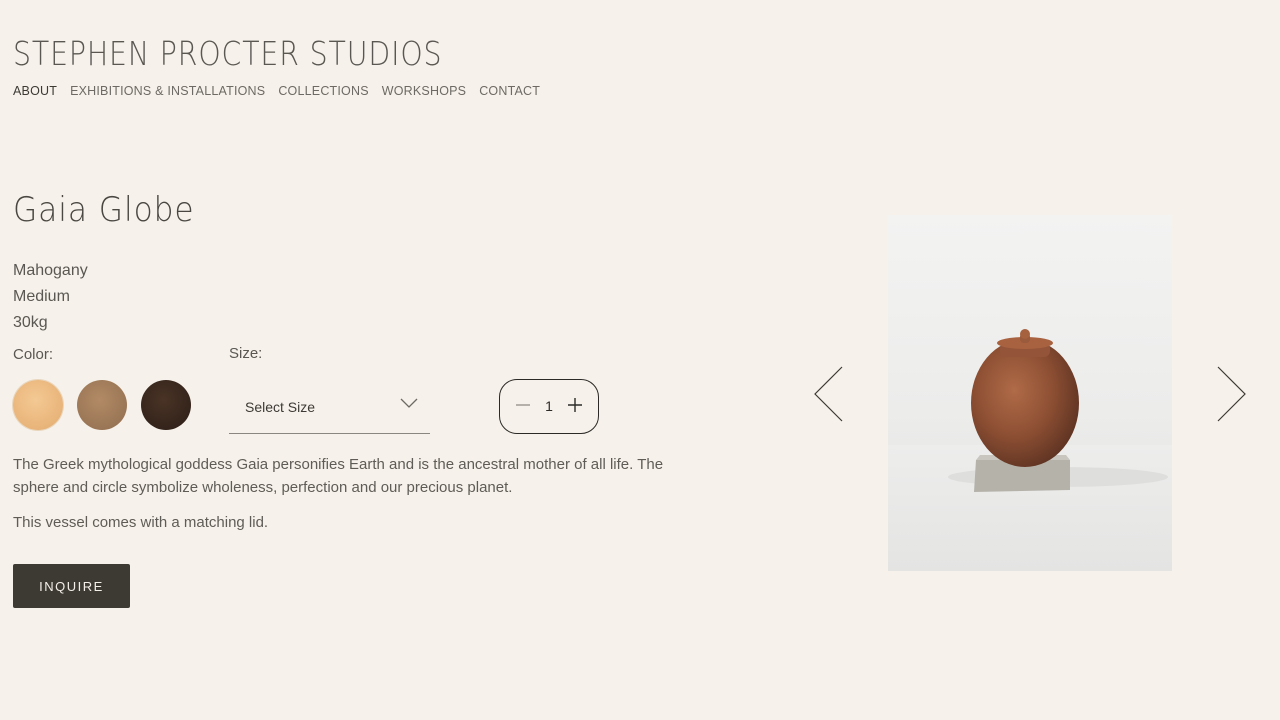 The height and width of the screenshot is (720, 1280). I want to click on spec-weight: 30kg, so click(30, 322).